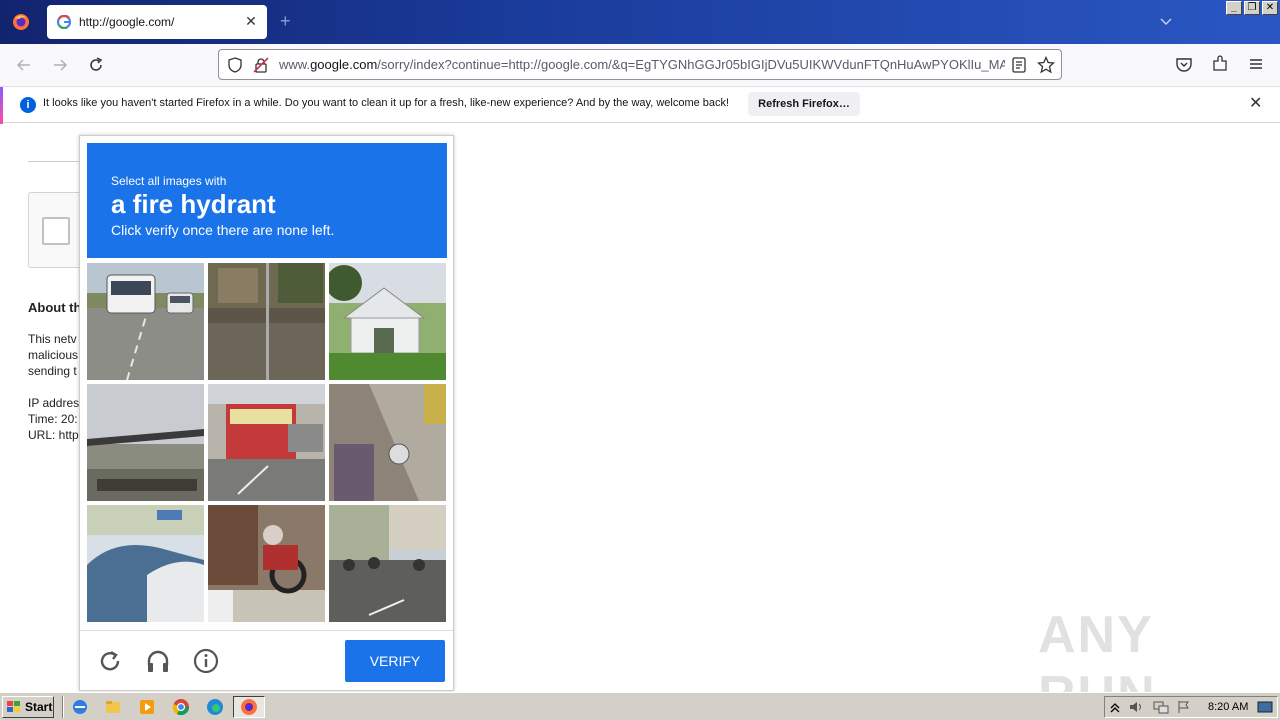 Image resolution: width=1280 pixels, height=720 pixels. I want to click on page-line: Time: 20:, so click(53, 419).